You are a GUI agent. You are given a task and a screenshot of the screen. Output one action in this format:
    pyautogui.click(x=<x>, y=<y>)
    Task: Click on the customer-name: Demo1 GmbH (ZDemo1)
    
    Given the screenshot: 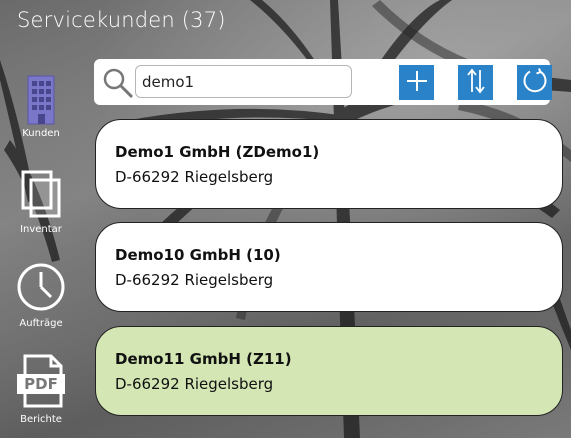 What is the action you would take?
    pyautogui.click(x=217, y=152)
    